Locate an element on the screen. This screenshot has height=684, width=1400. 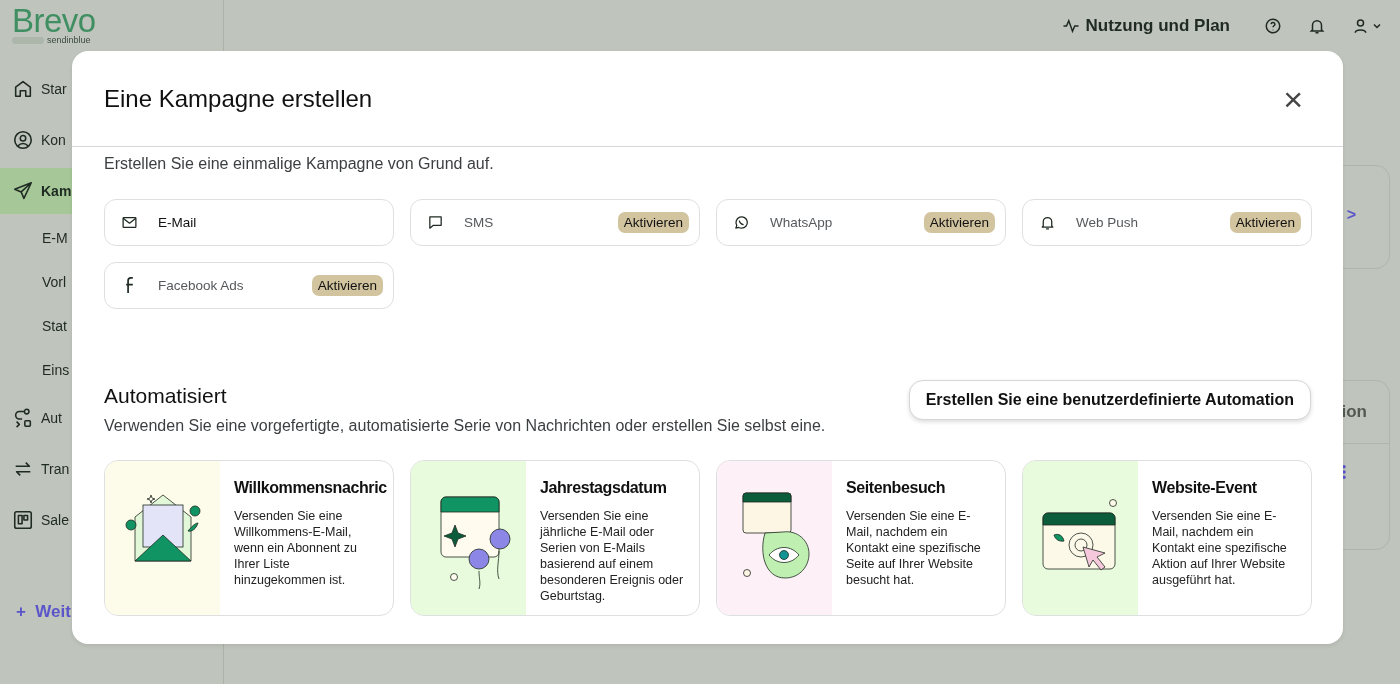
brand-subtitle: sendinblue is located at coordinates (69, 40).